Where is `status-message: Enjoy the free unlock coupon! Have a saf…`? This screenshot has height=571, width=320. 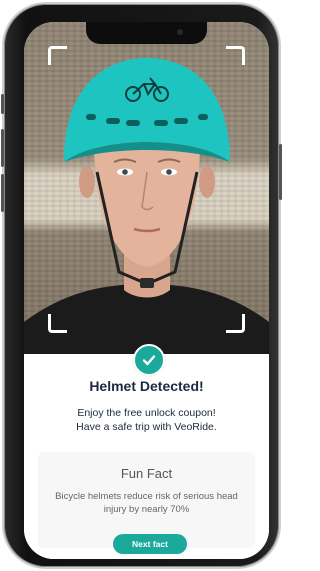
status-message: Enjoy the free unlock coupon! Have a saf… is located at coordinates (146, 420).